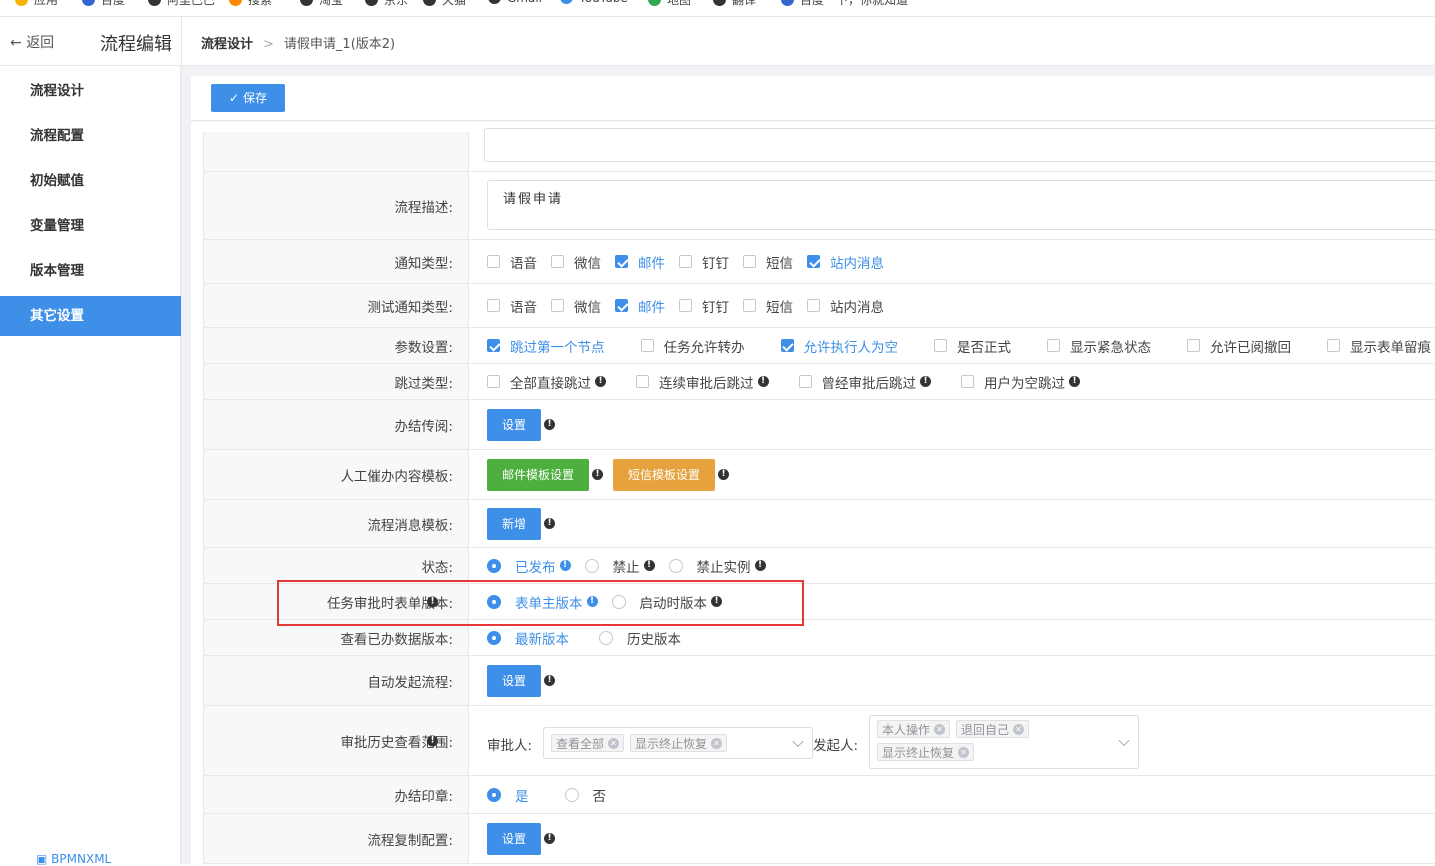 This screenshot has height=866, width=1435. What do you see at coordinates (961, 205) in the screenshot?
I see `description-textarea: 请假申请` at bounding box center [961, 205].